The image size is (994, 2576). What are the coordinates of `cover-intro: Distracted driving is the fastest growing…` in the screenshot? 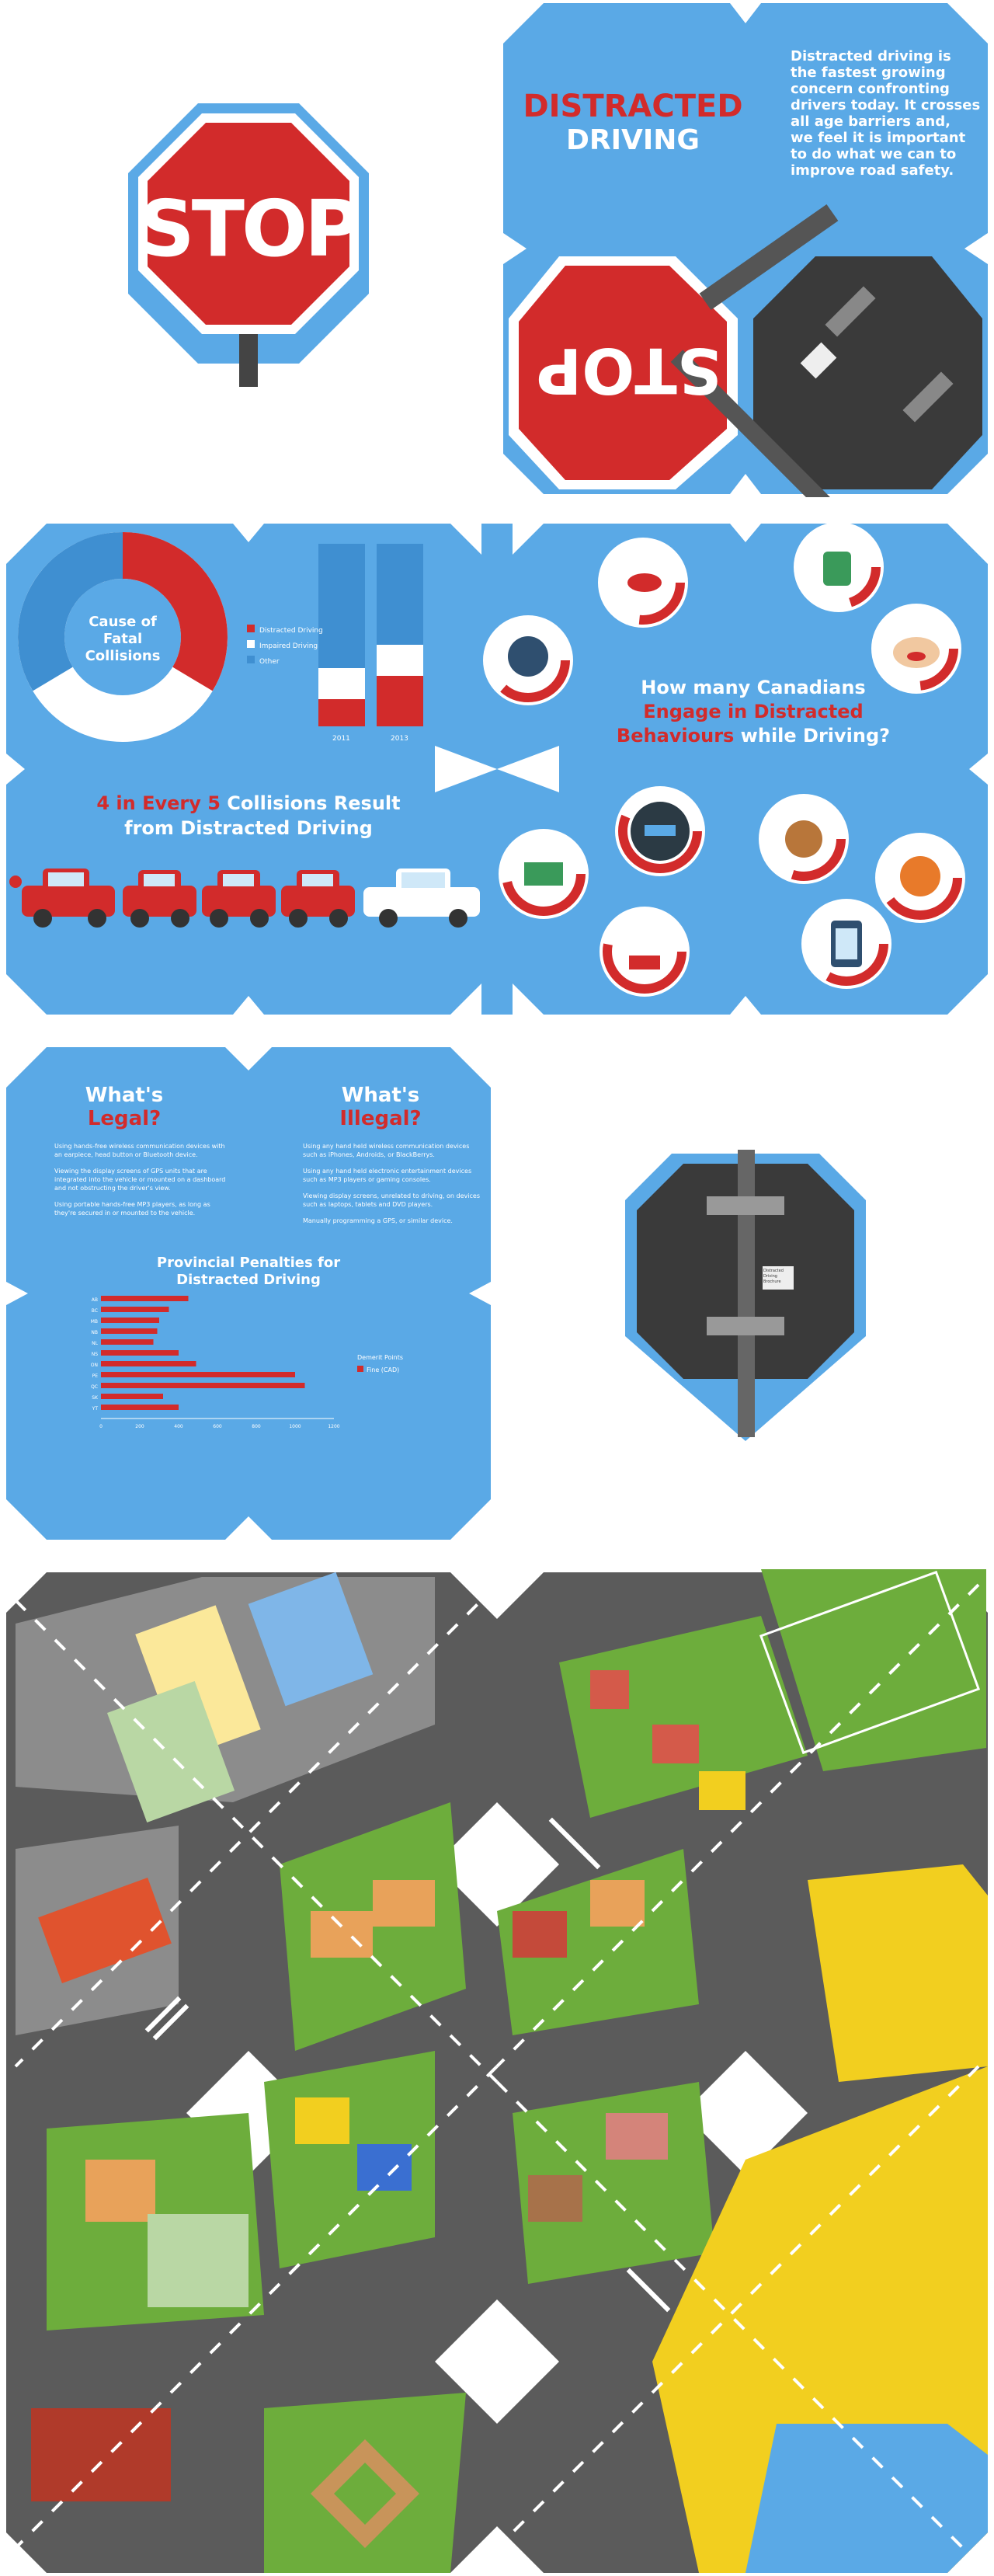 It's located at (886, 114).